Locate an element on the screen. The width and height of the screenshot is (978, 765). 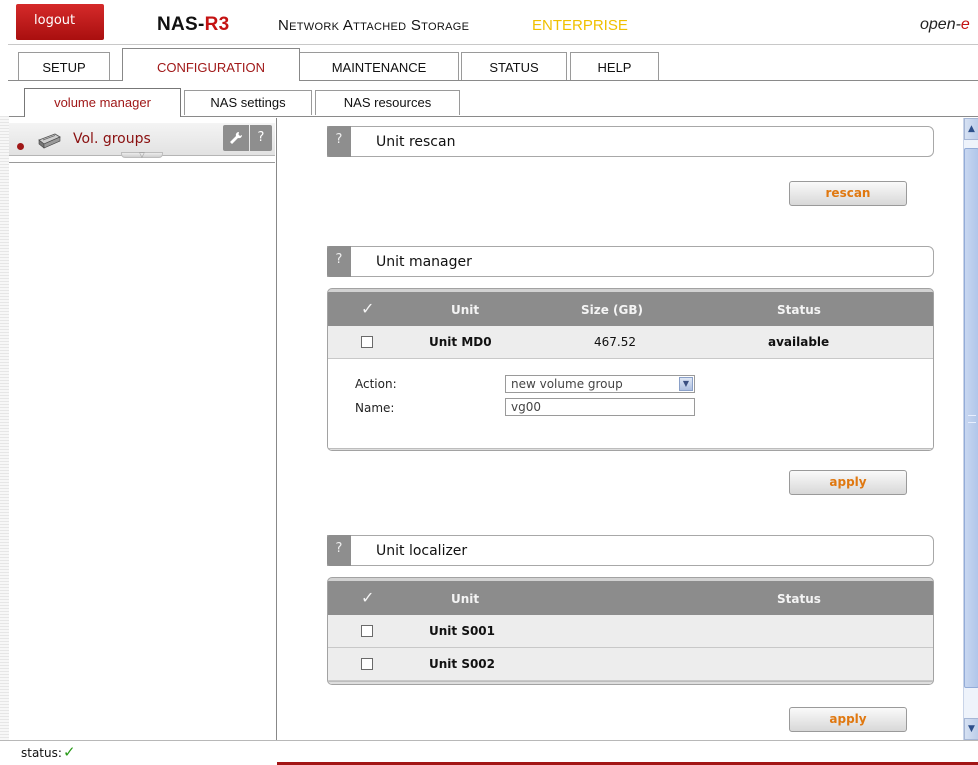
tab-configuration: CONFIGURATION is located at coordinates (211, 64).